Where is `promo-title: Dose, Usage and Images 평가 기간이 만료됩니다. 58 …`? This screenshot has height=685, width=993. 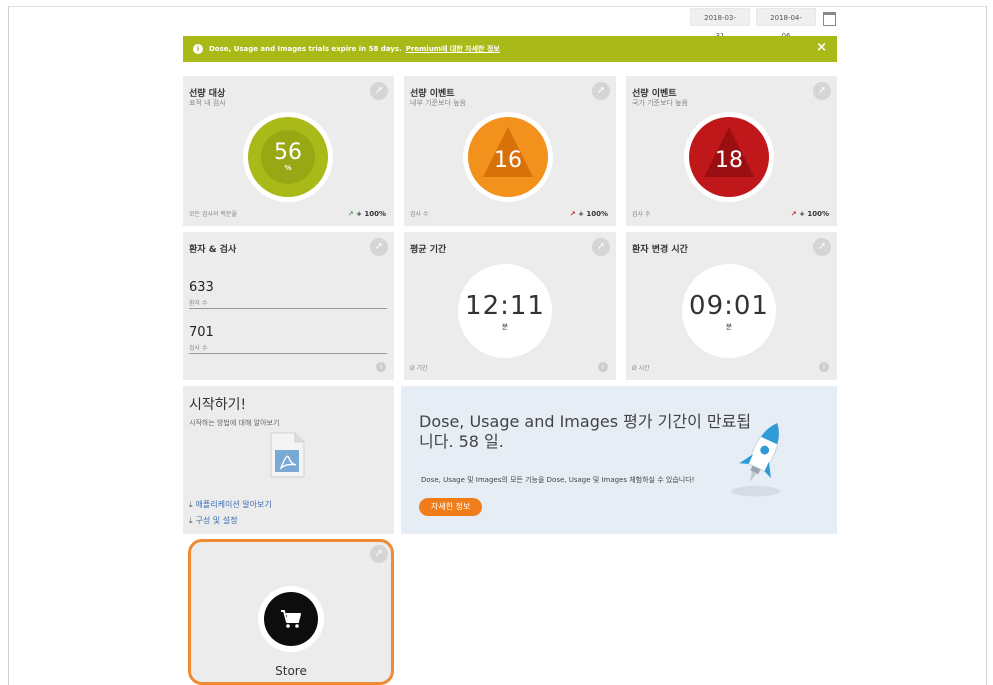 promo-title: Dose, Usage and Images 평가 기간이 만료됩니다. 58 … is located at coordinates (585, 431).